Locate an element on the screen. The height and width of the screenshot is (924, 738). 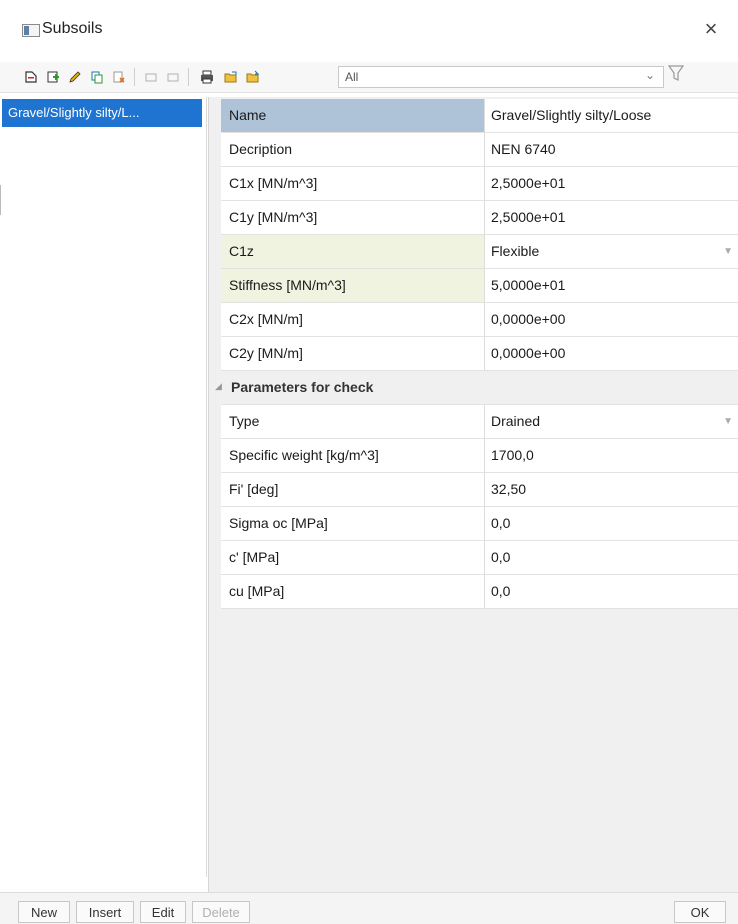
property-label: Decription is located at coordinates (353, 149).